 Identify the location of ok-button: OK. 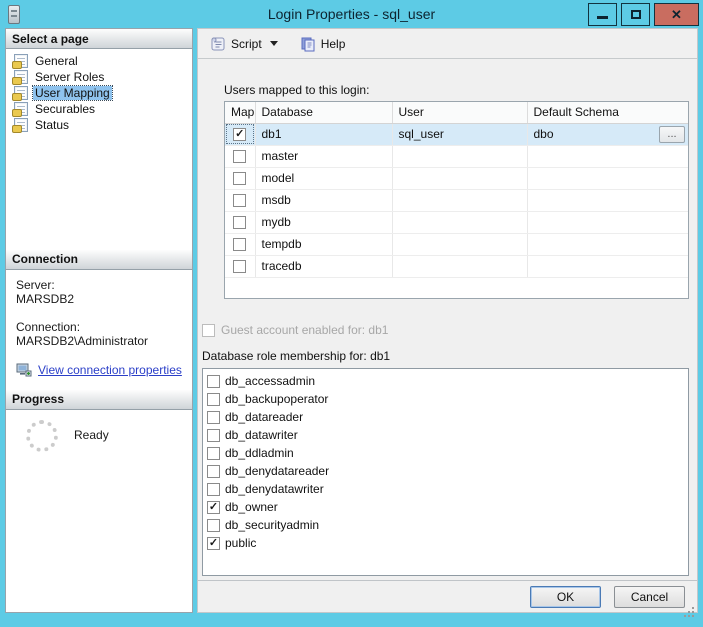
(565, 596).